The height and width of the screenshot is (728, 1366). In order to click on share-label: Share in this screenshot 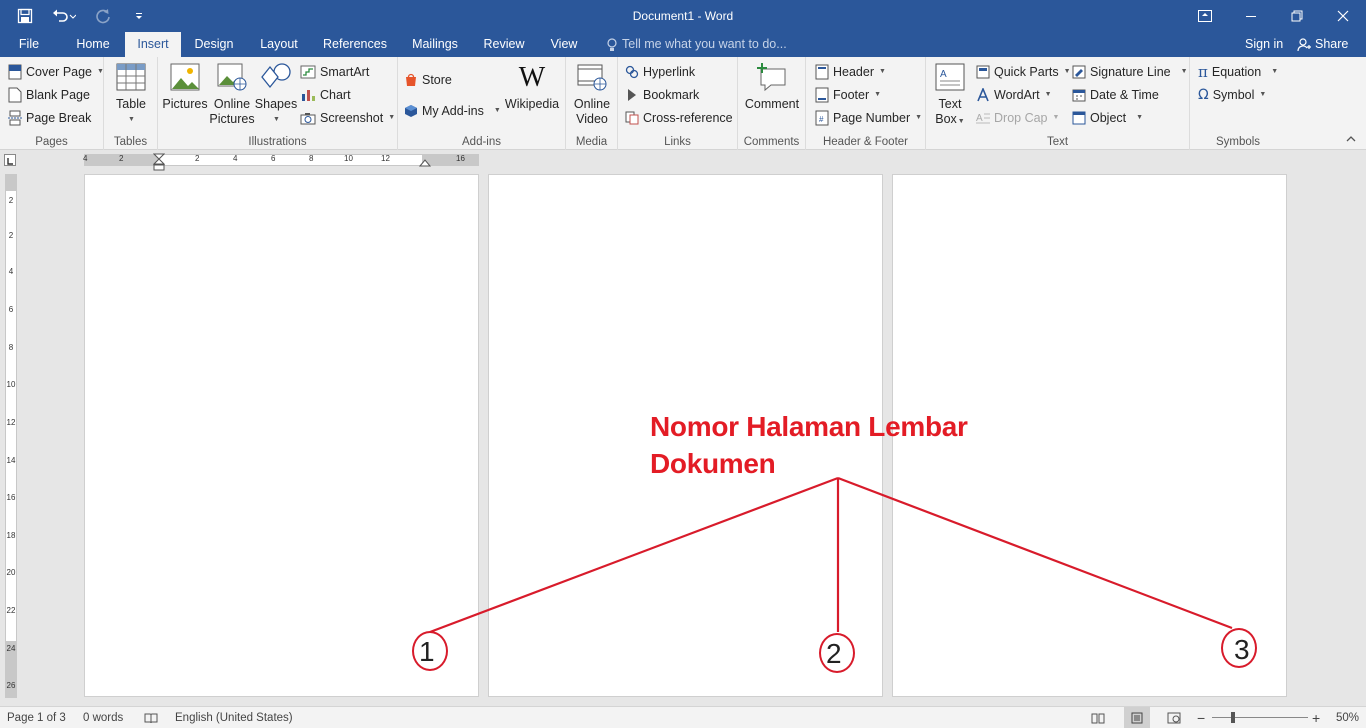, I will do `click(1332, 44)`.